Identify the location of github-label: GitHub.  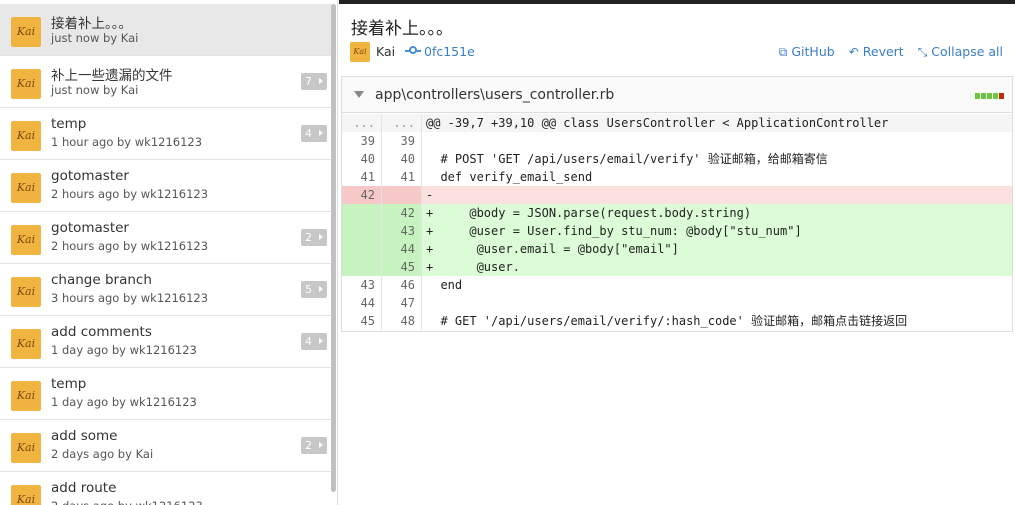
(813, 51).